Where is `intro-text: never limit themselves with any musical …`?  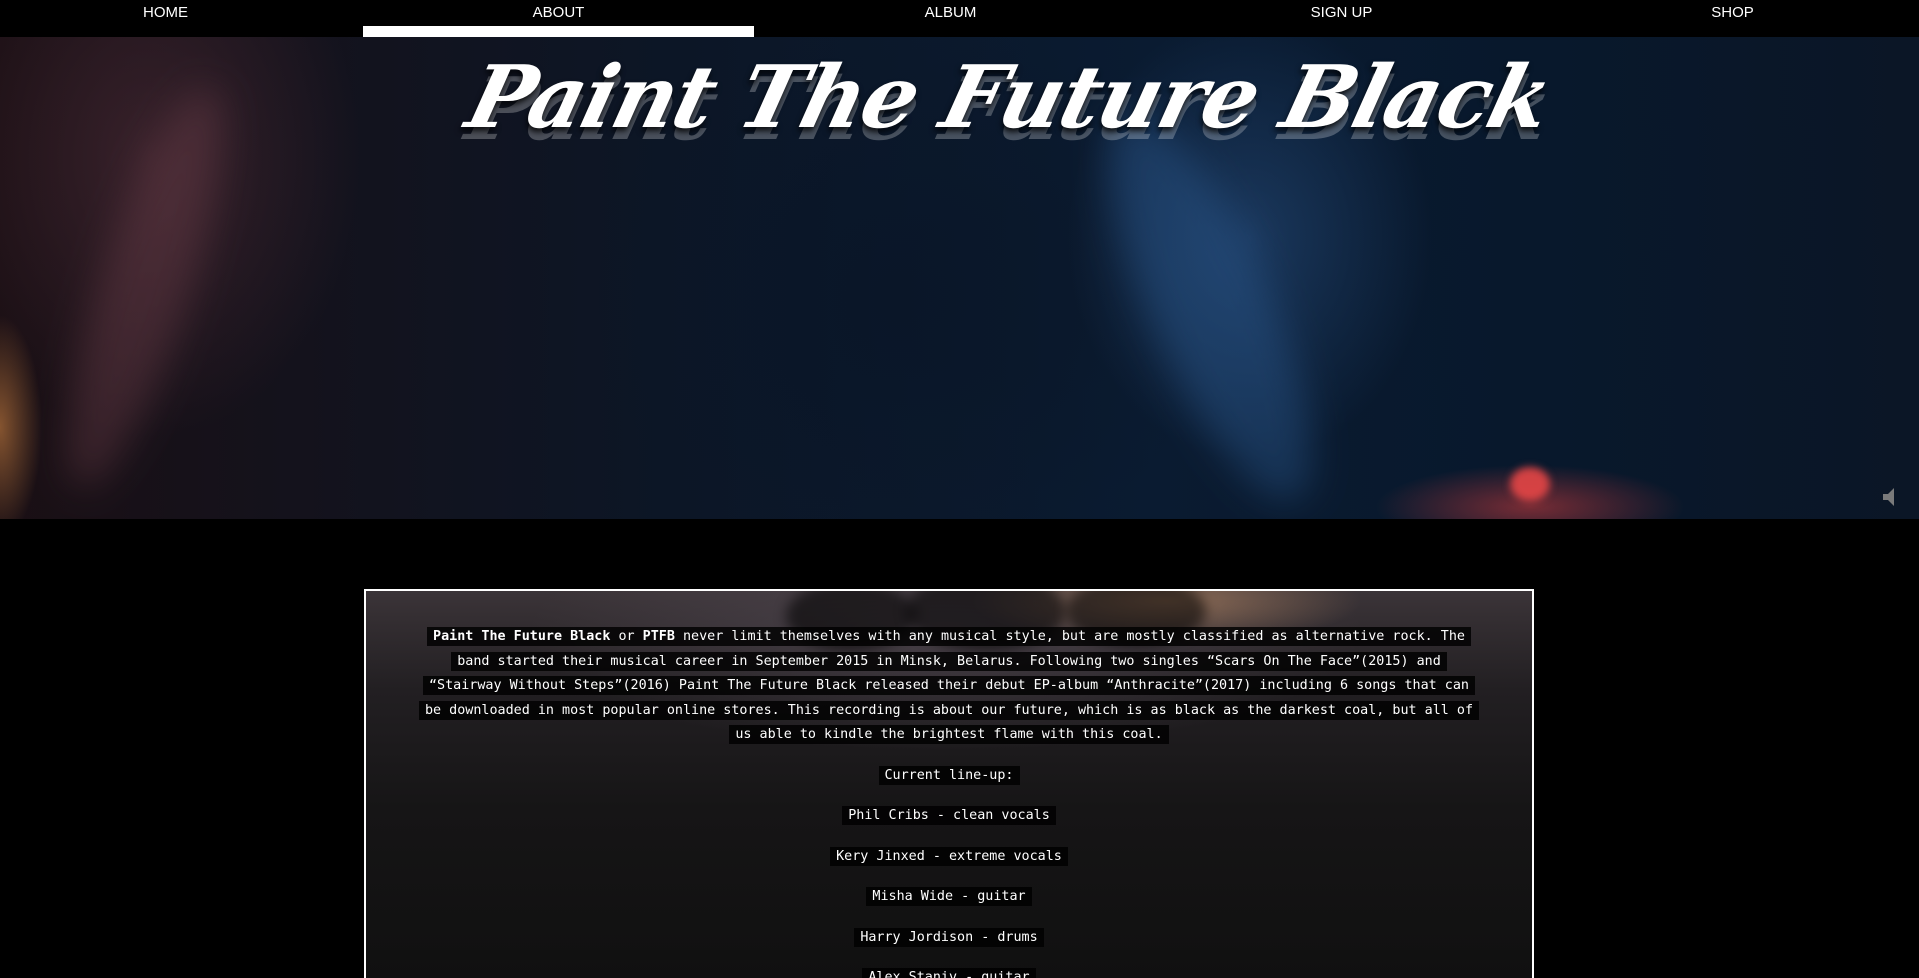
intro-text: never limit themselves with any musical … is located at coordinates (949, 685).